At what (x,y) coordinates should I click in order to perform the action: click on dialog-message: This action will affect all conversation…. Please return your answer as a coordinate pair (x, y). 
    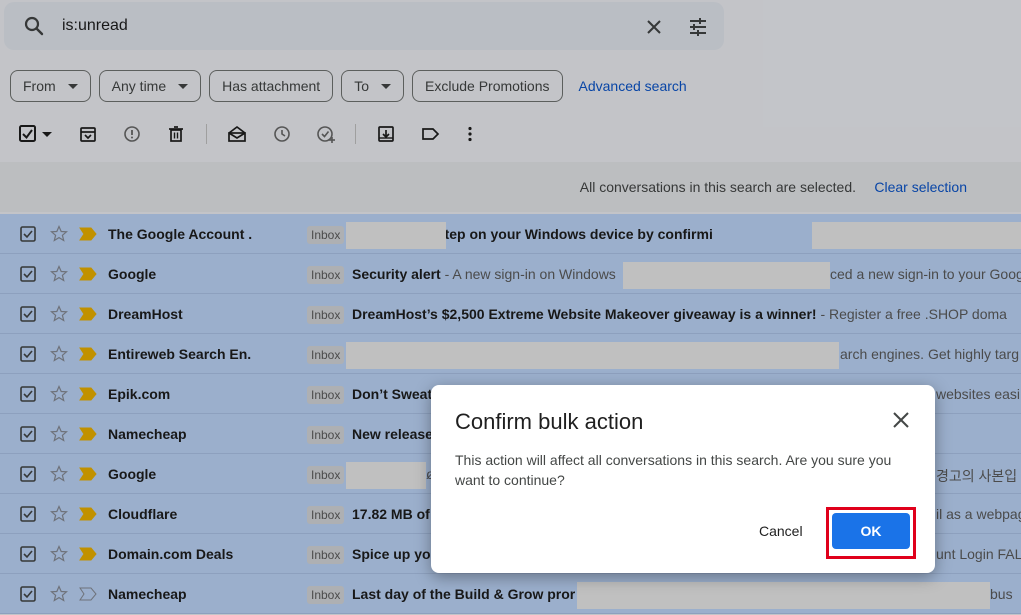
    Looking at the image, I should click on (673, 470).